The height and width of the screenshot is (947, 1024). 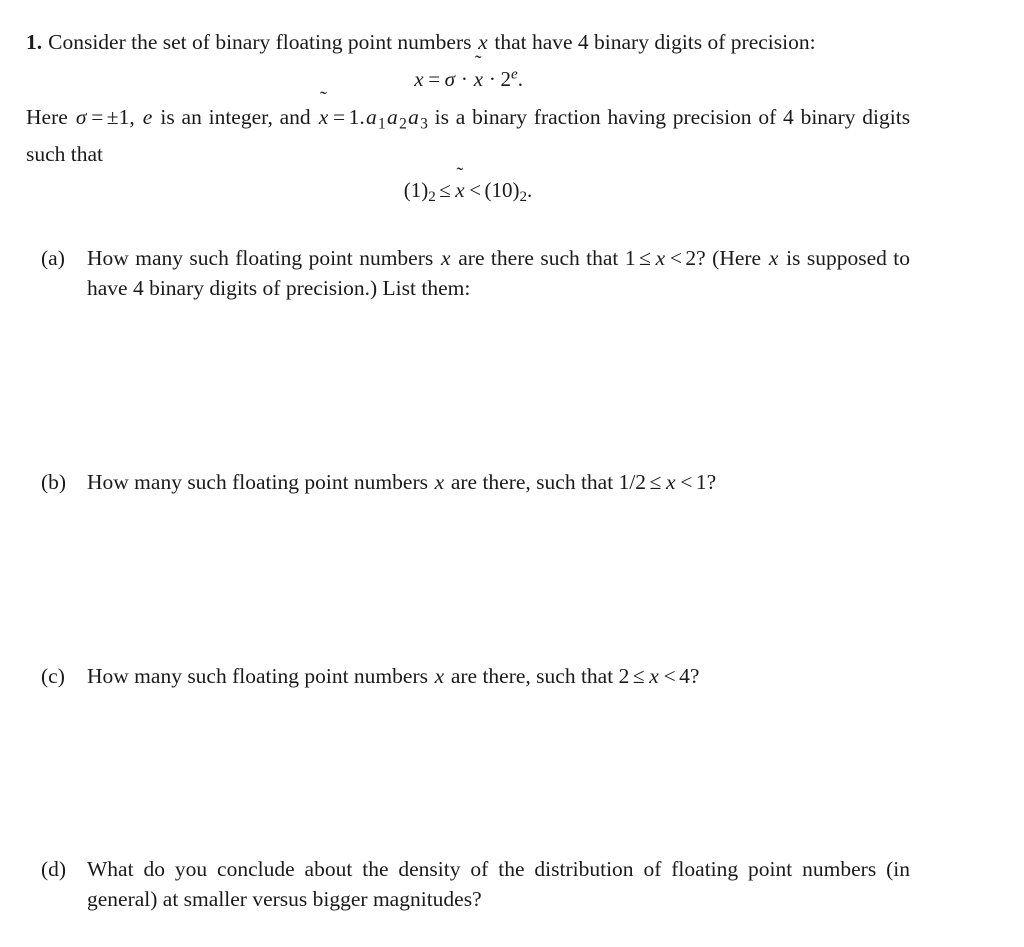 What do you see at coordinates (514, 74) in the screenshot?
I see `eq1-exponent: e` at bounding box center [514, 74].